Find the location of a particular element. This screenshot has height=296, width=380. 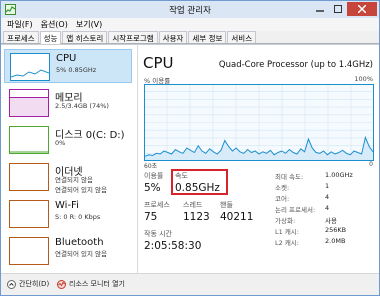

sidebar-item-memory: 메모리 2.5/3.4GB (74%) is located at coordinates (68, 103).